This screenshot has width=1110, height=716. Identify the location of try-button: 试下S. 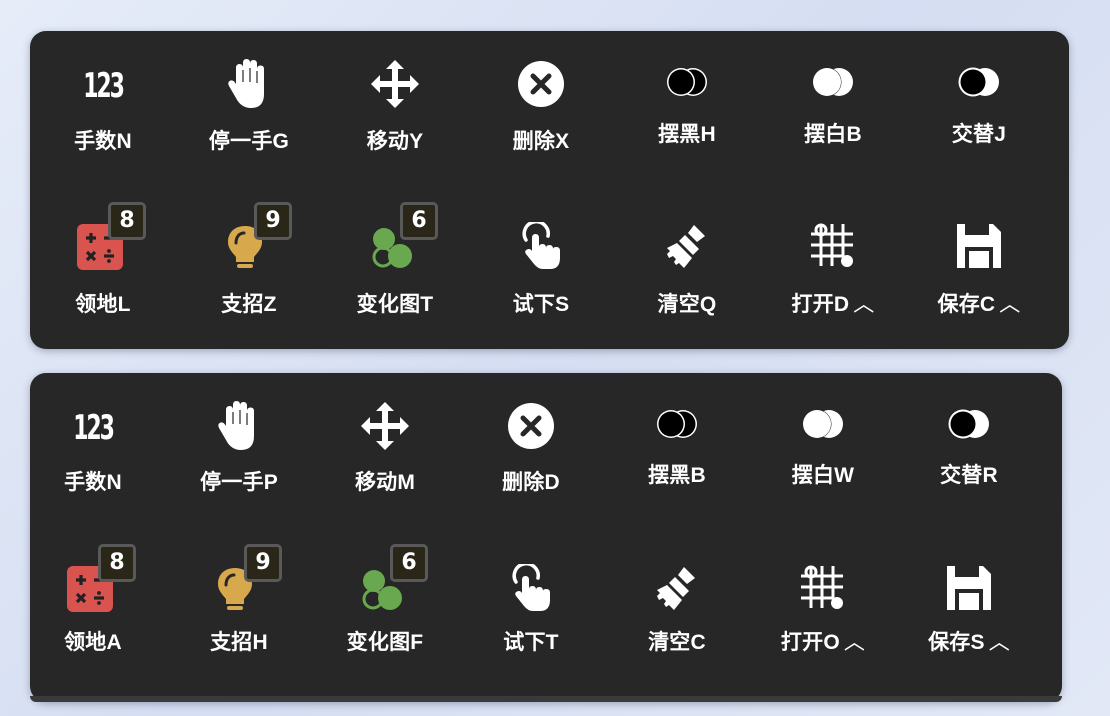
(541, 173).